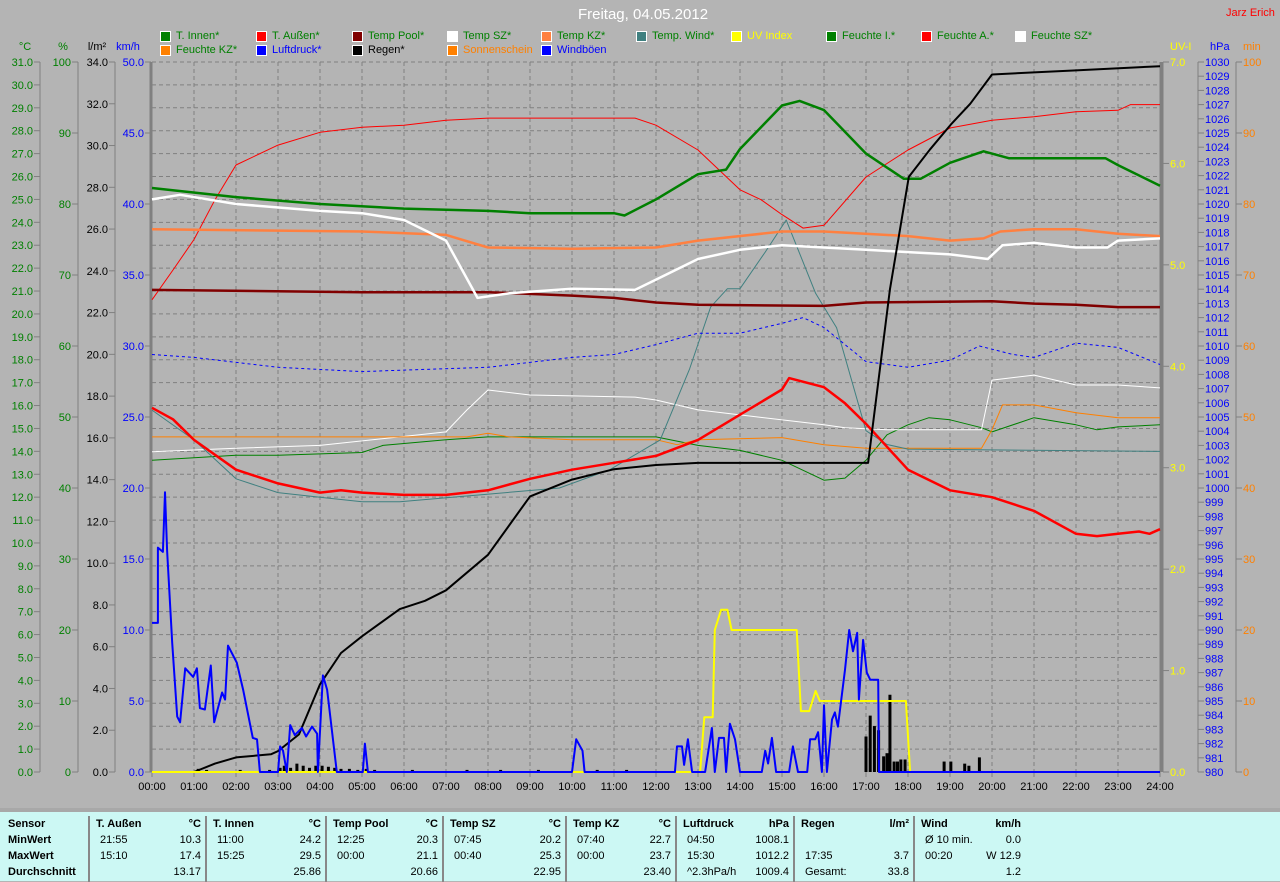  I want to click on stats-value: 1.2, so click(1013, 872).